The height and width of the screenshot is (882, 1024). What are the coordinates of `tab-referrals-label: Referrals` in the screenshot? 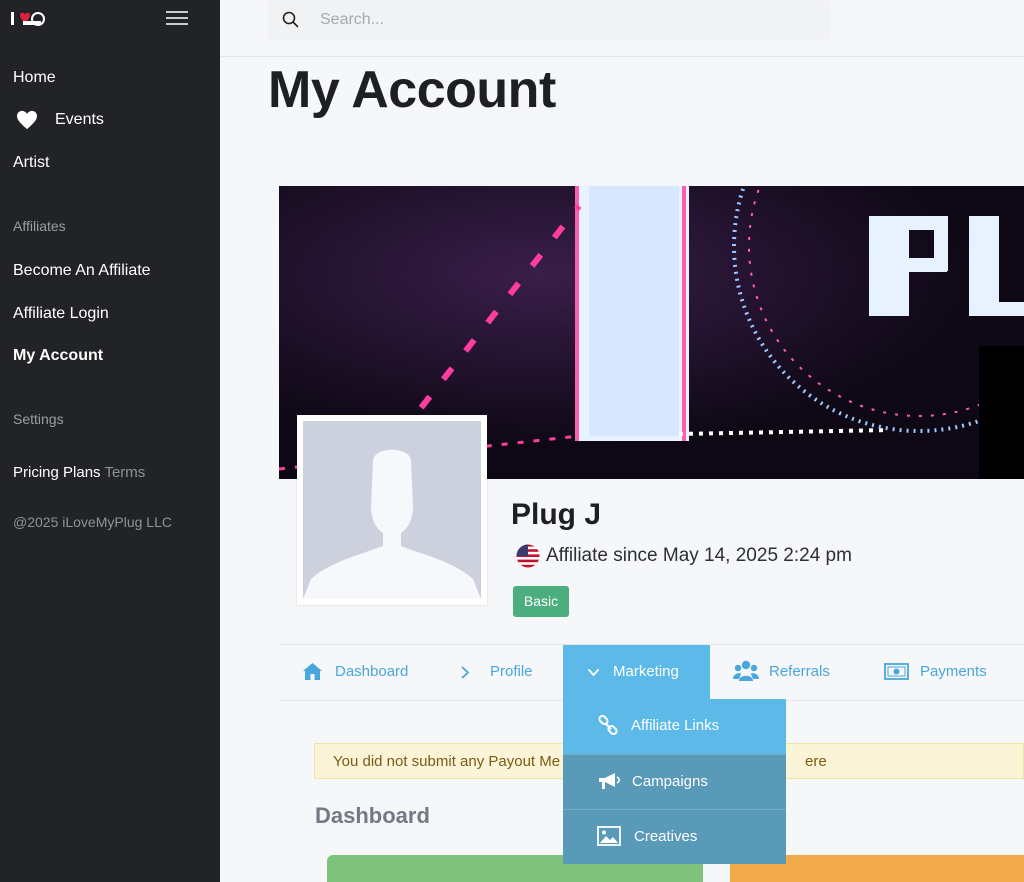 It's located at (799, 671).